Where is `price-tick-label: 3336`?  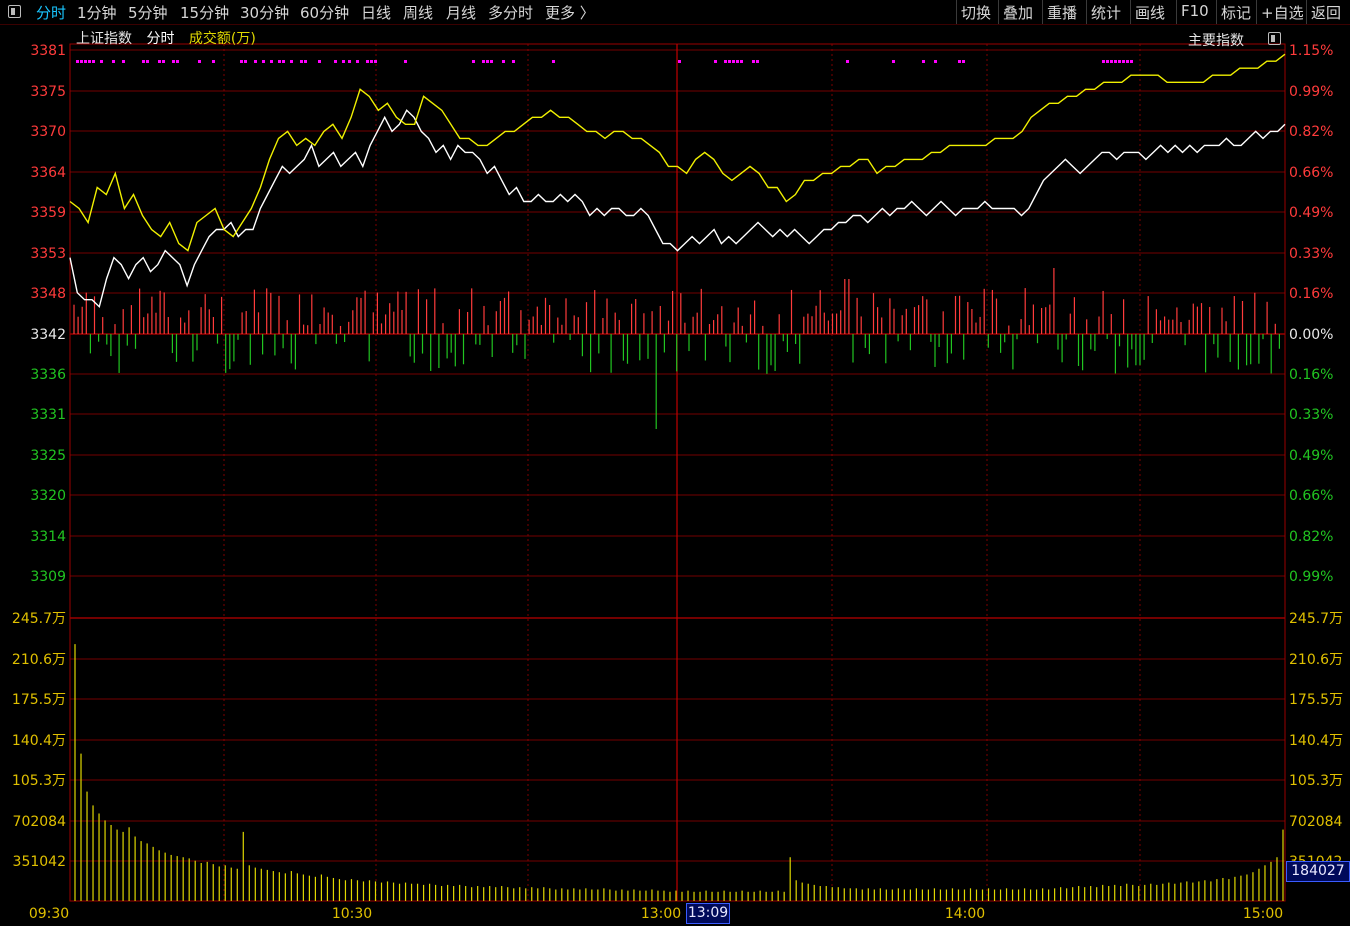 price-tick-label: 3336 is located at coordinates (48, 375).